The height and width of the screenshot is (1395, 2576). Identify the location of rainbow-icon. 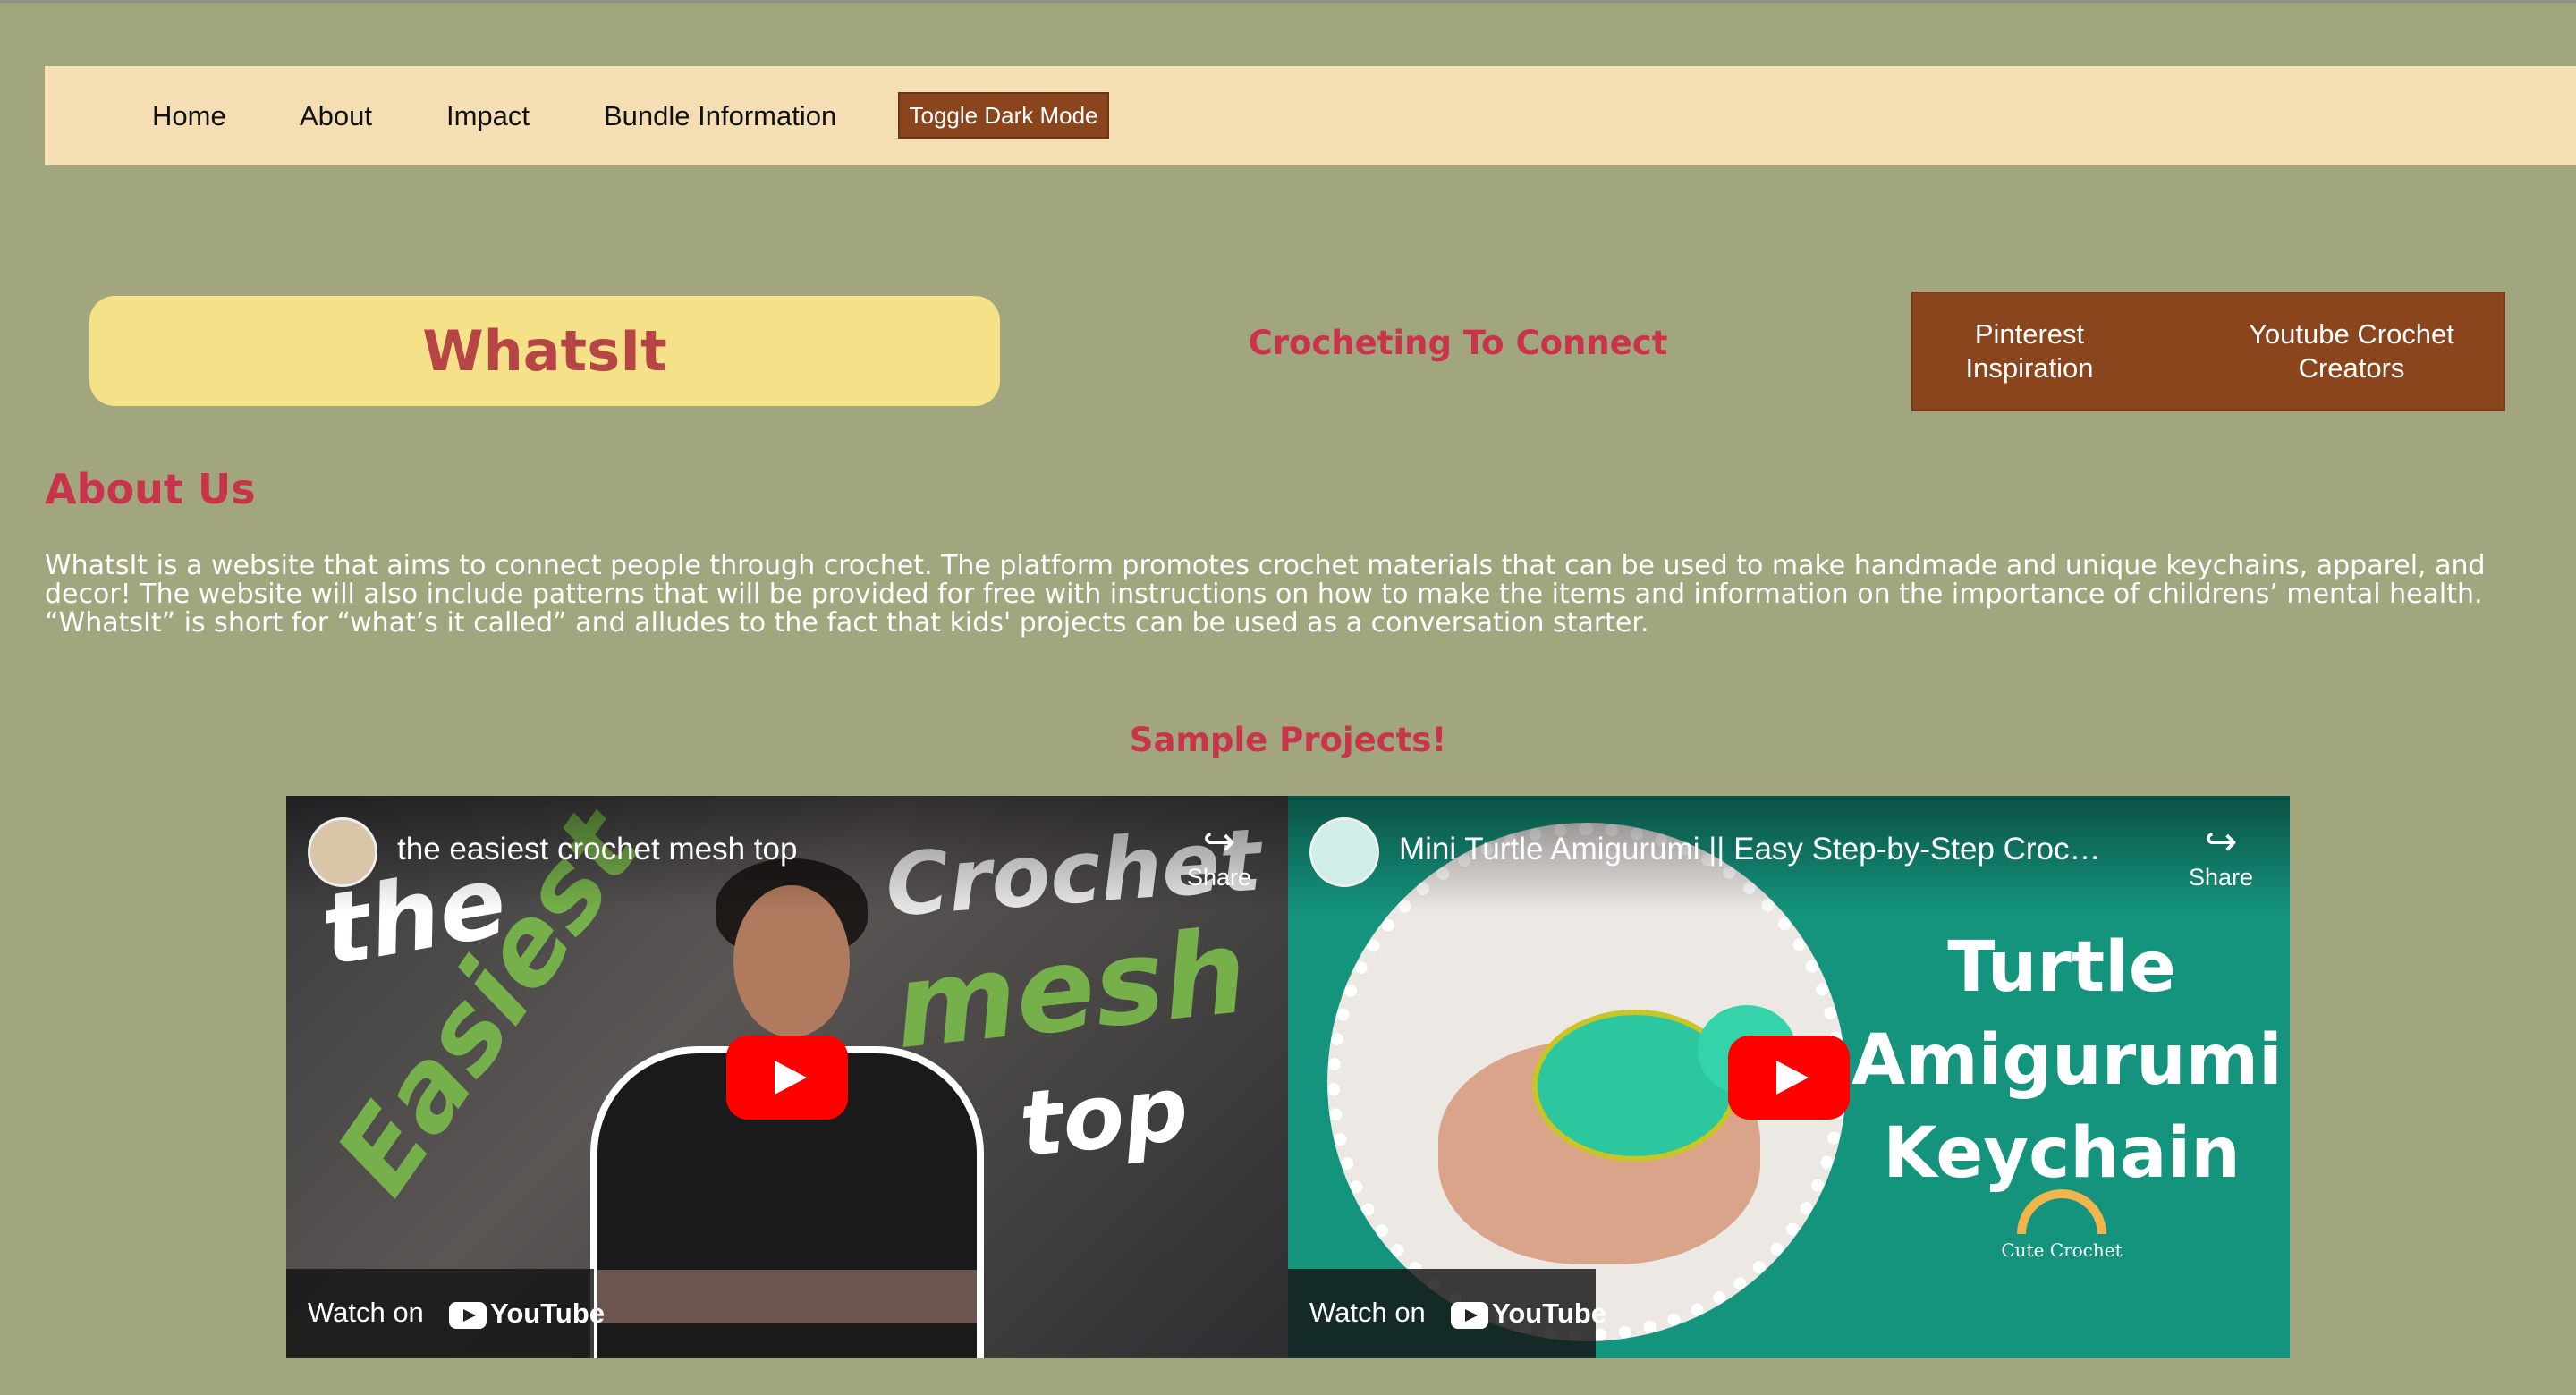
(2061, 1211).